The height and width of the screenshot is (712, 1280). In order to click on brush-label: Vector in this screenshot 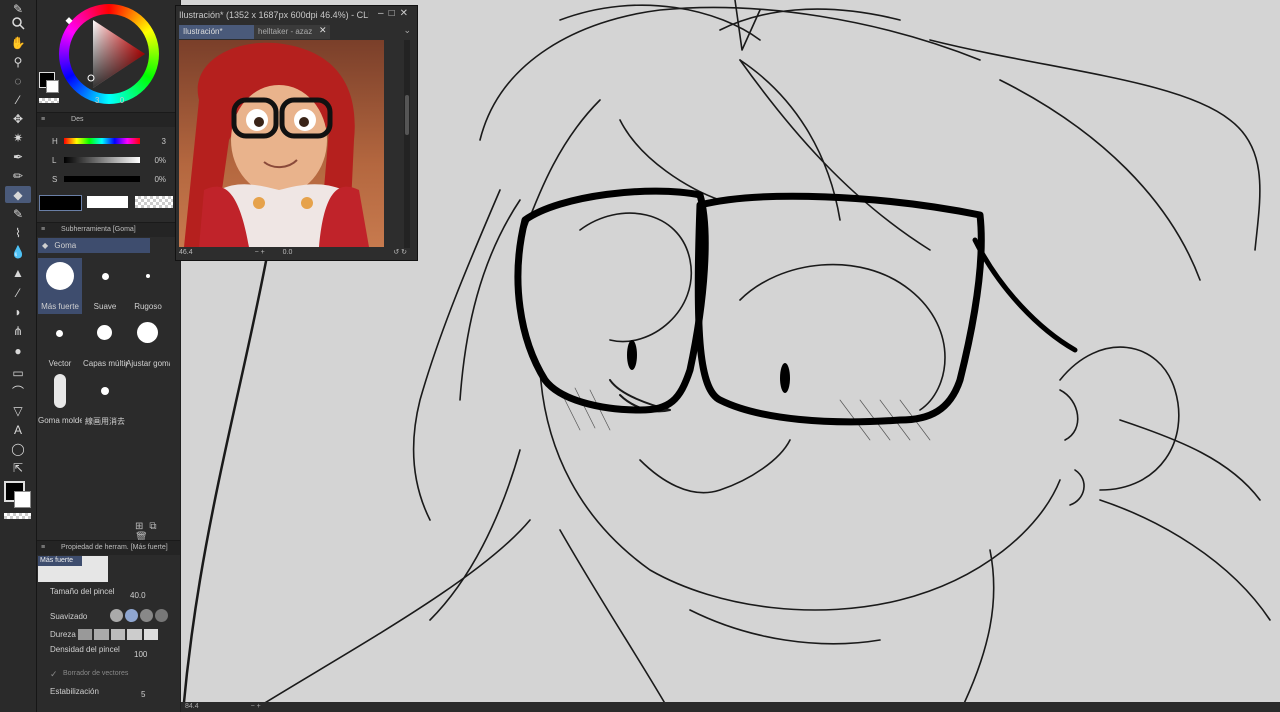, I will do `click(60, 363)`.